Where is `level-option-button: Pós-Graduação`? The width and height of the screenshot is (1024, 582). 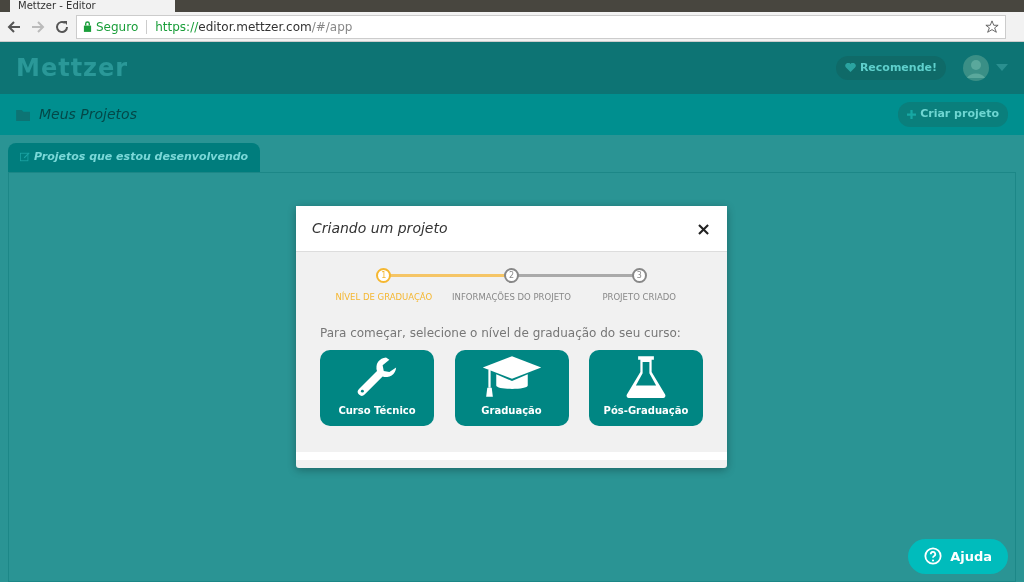 level-option-button: Pós-Graduação is located at coordinates (646, 387).